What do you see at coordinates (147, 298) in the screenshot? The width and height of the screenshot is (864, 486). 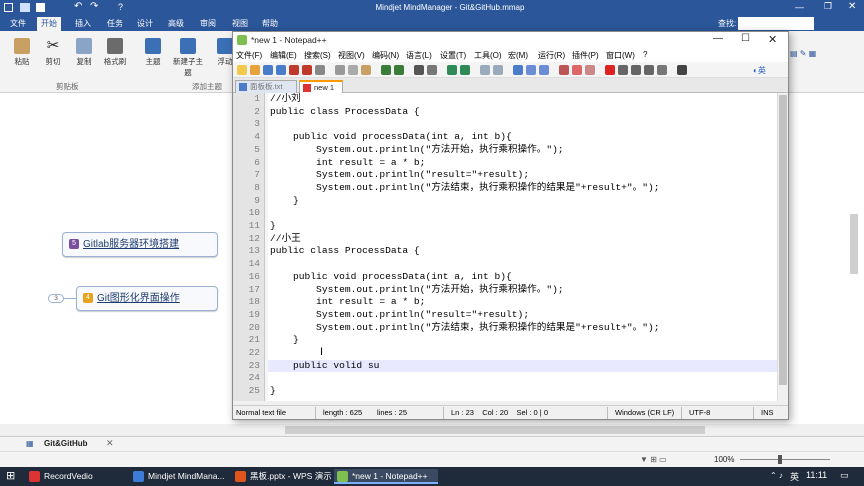 I see `topic-node: 4 Git图形化界面操作` at bounding box center [147, 298].